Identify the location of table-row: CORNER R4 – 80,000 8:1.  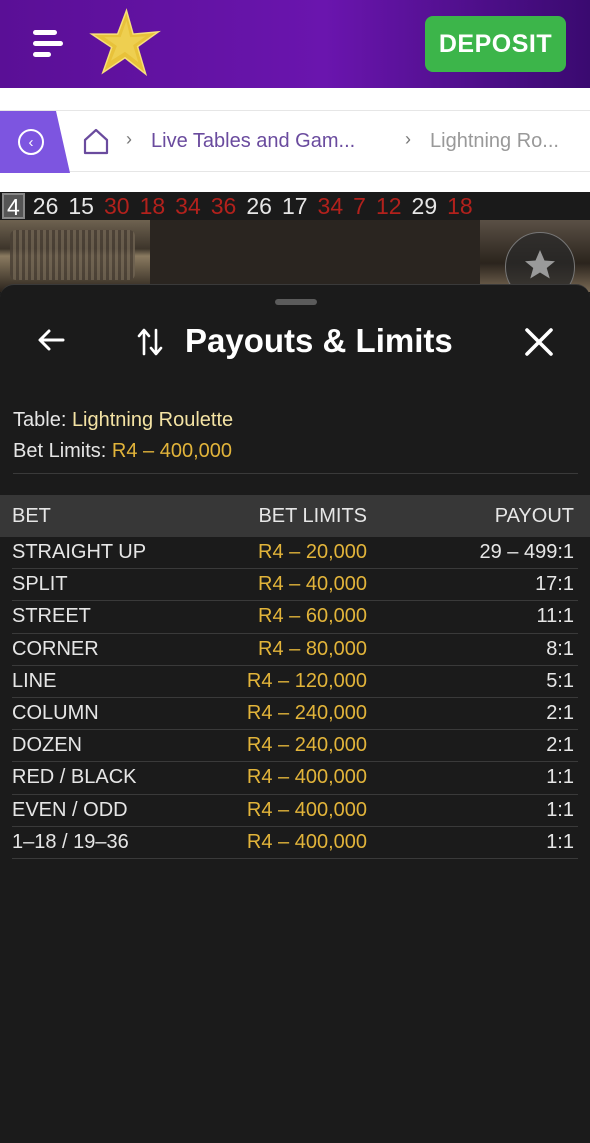
(295, 650).